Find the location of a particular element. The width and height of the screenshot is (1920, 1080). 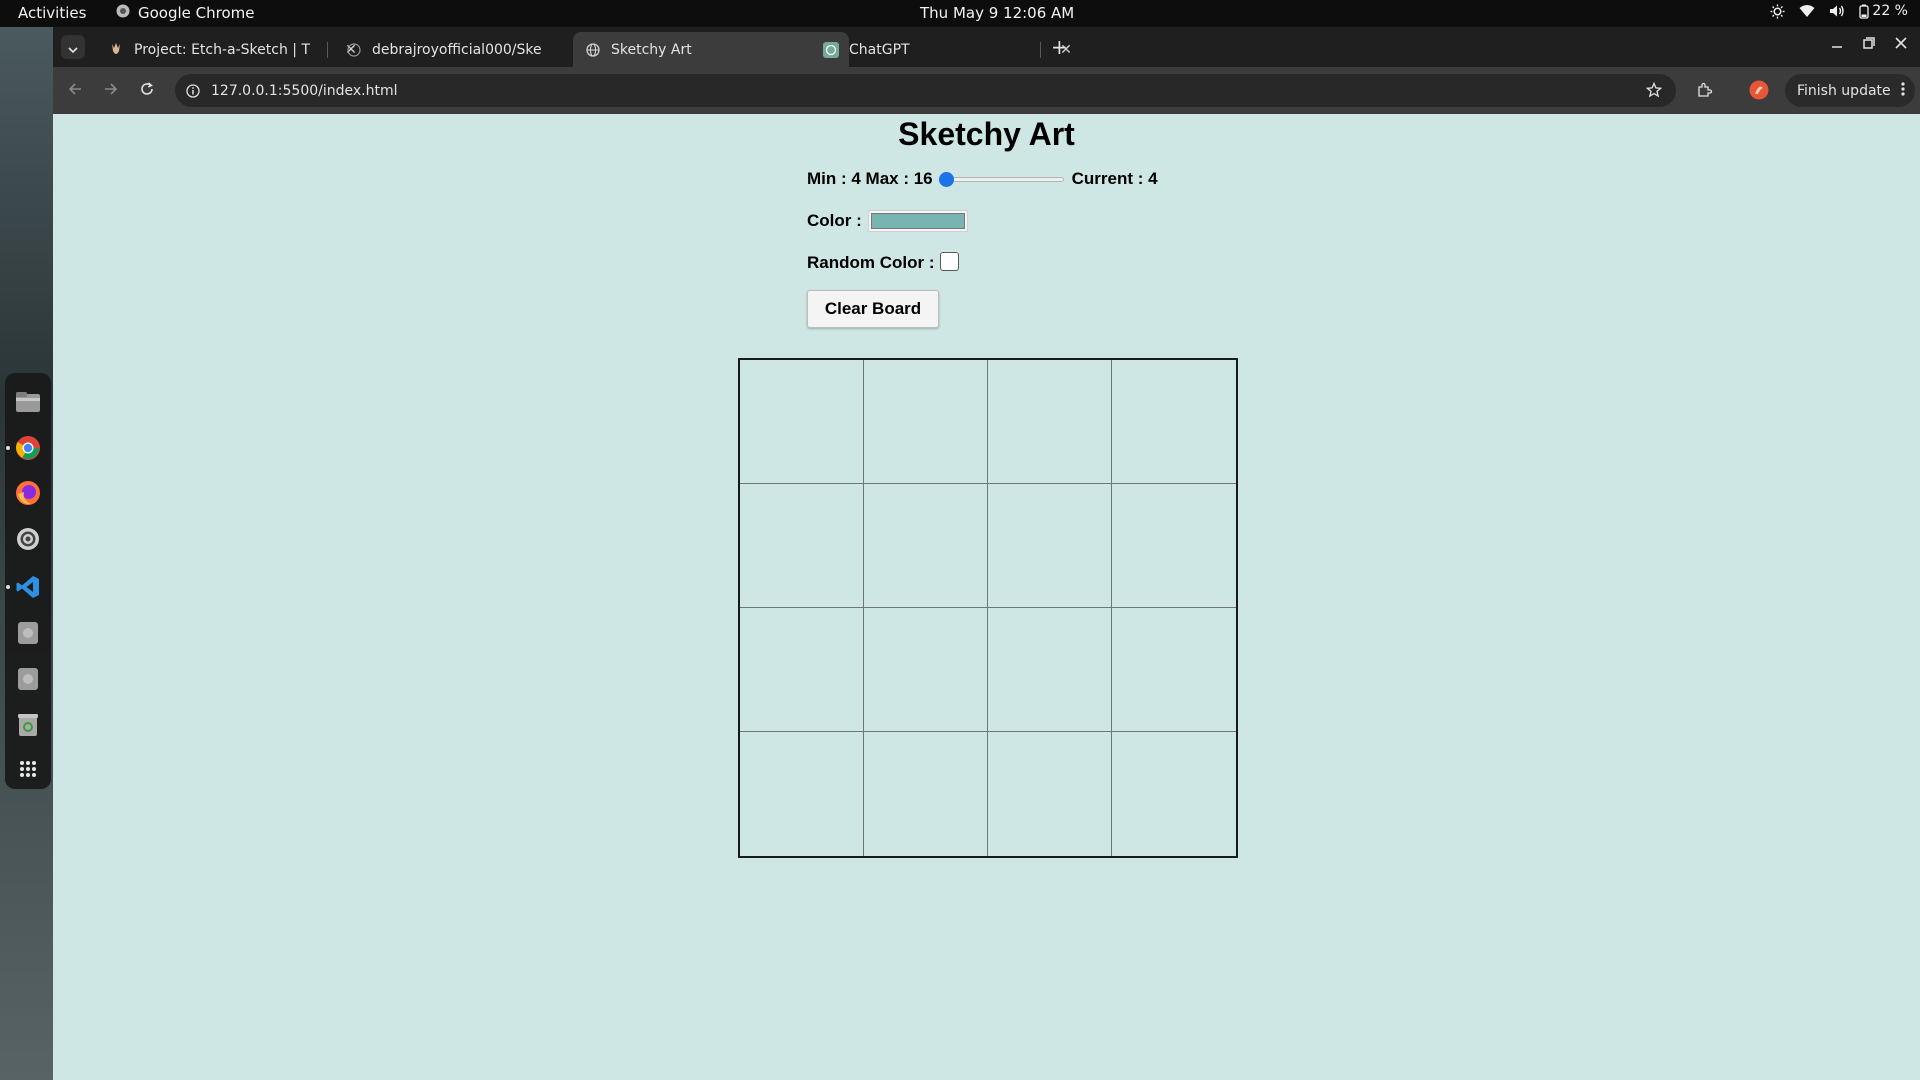

vscode-icon is located at coordinates (23, 587).